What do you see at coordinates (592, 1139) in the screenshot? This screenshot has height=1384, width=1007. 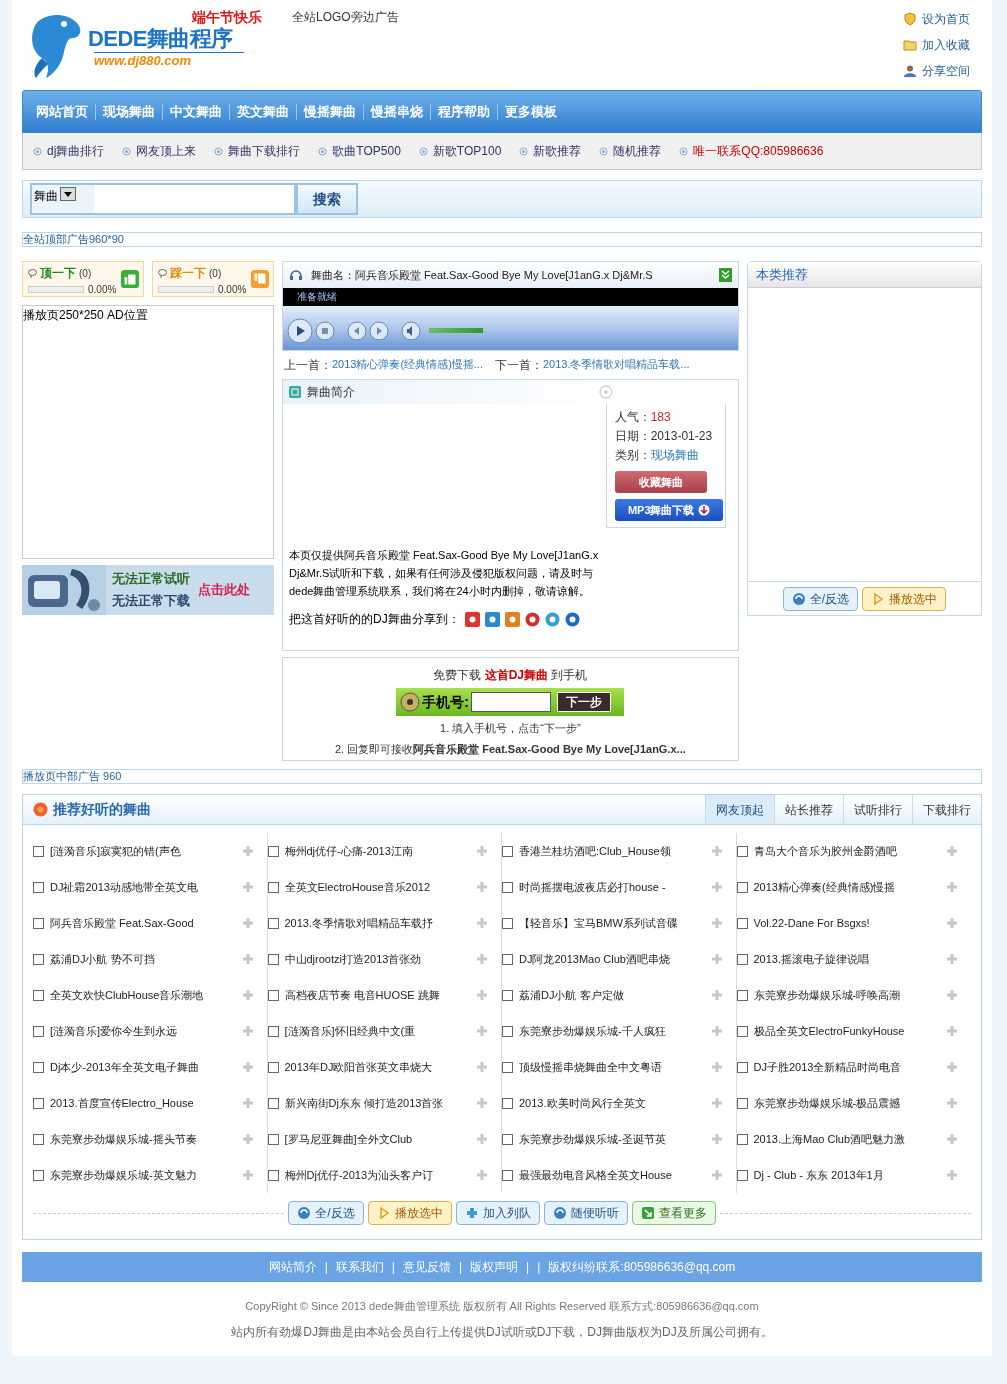 I see `song-link: 东莞寮步劲爆娱乐城-圣诞节英` at bounding box center [592, 1139].